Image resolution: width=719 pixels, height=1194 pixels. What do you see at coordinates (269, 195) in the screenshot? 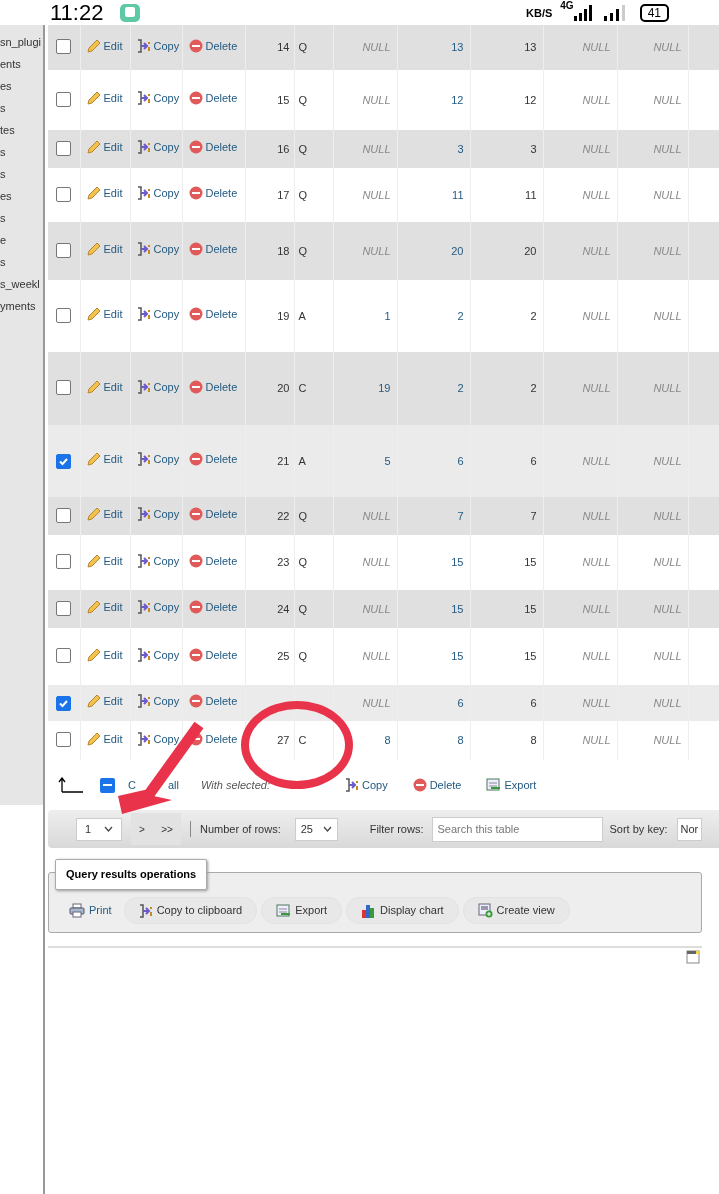
I see `table-cell: 17` at bounding box center [269, 195].